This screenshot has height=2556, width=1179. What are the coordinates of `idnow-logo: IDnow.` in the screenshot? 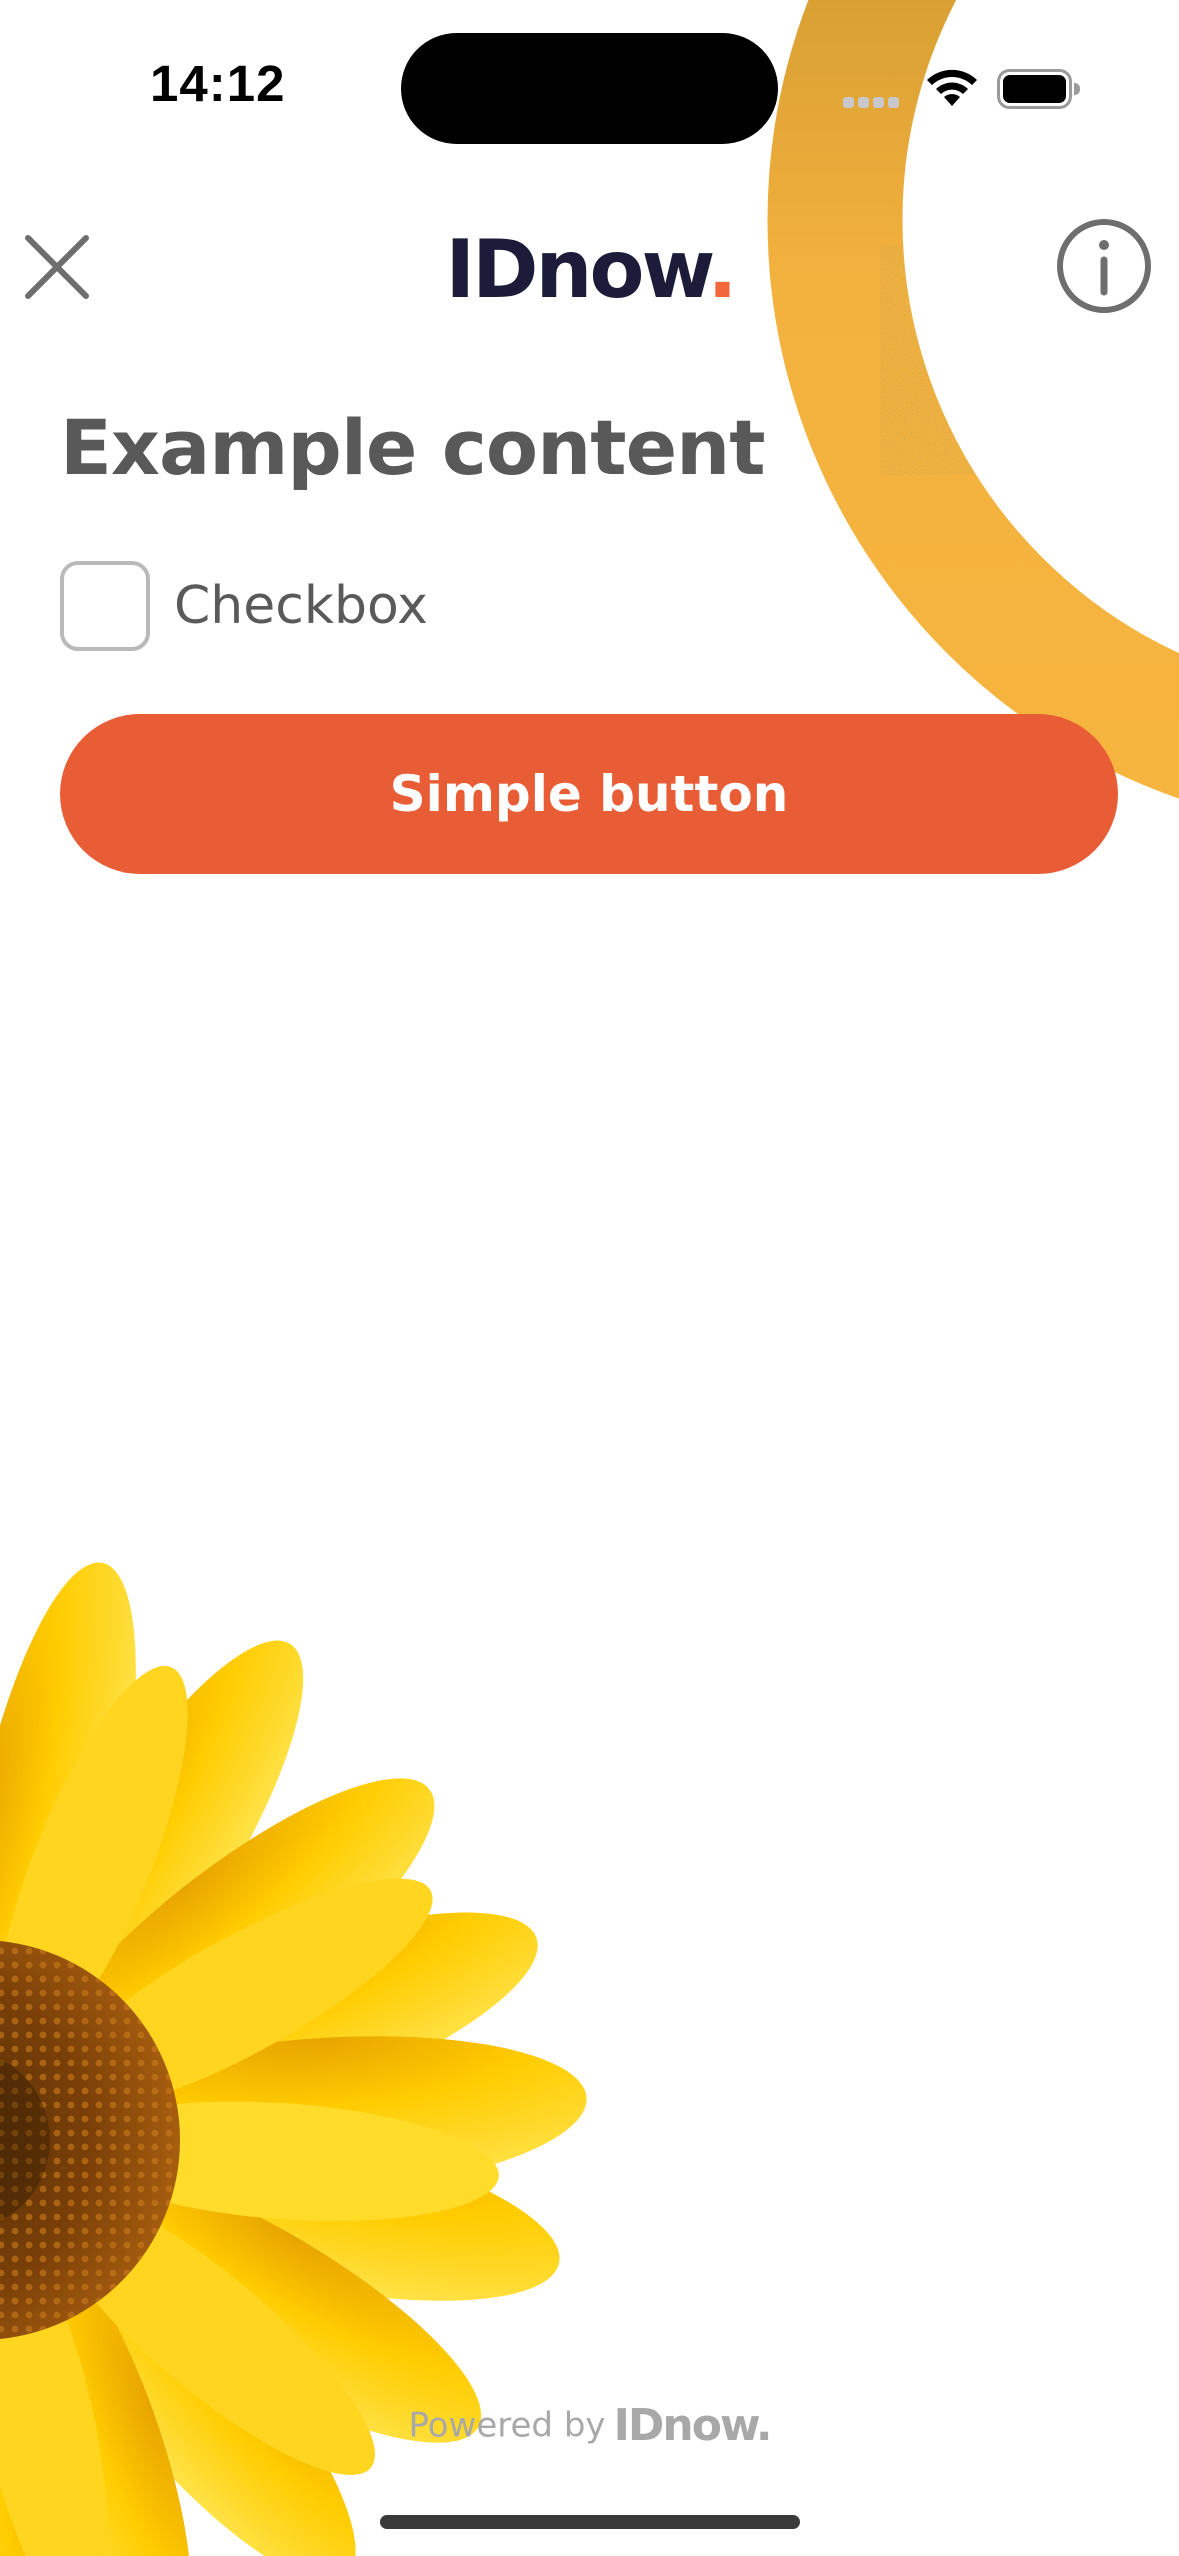 It's located at (590, 270).